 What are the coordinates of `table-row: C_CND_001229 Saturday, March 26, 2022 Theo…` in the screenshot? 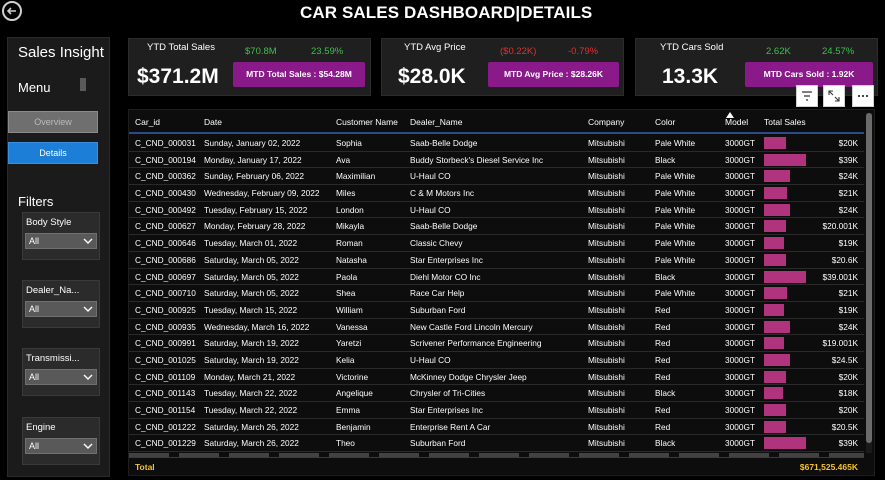 It's located at (496, 444).